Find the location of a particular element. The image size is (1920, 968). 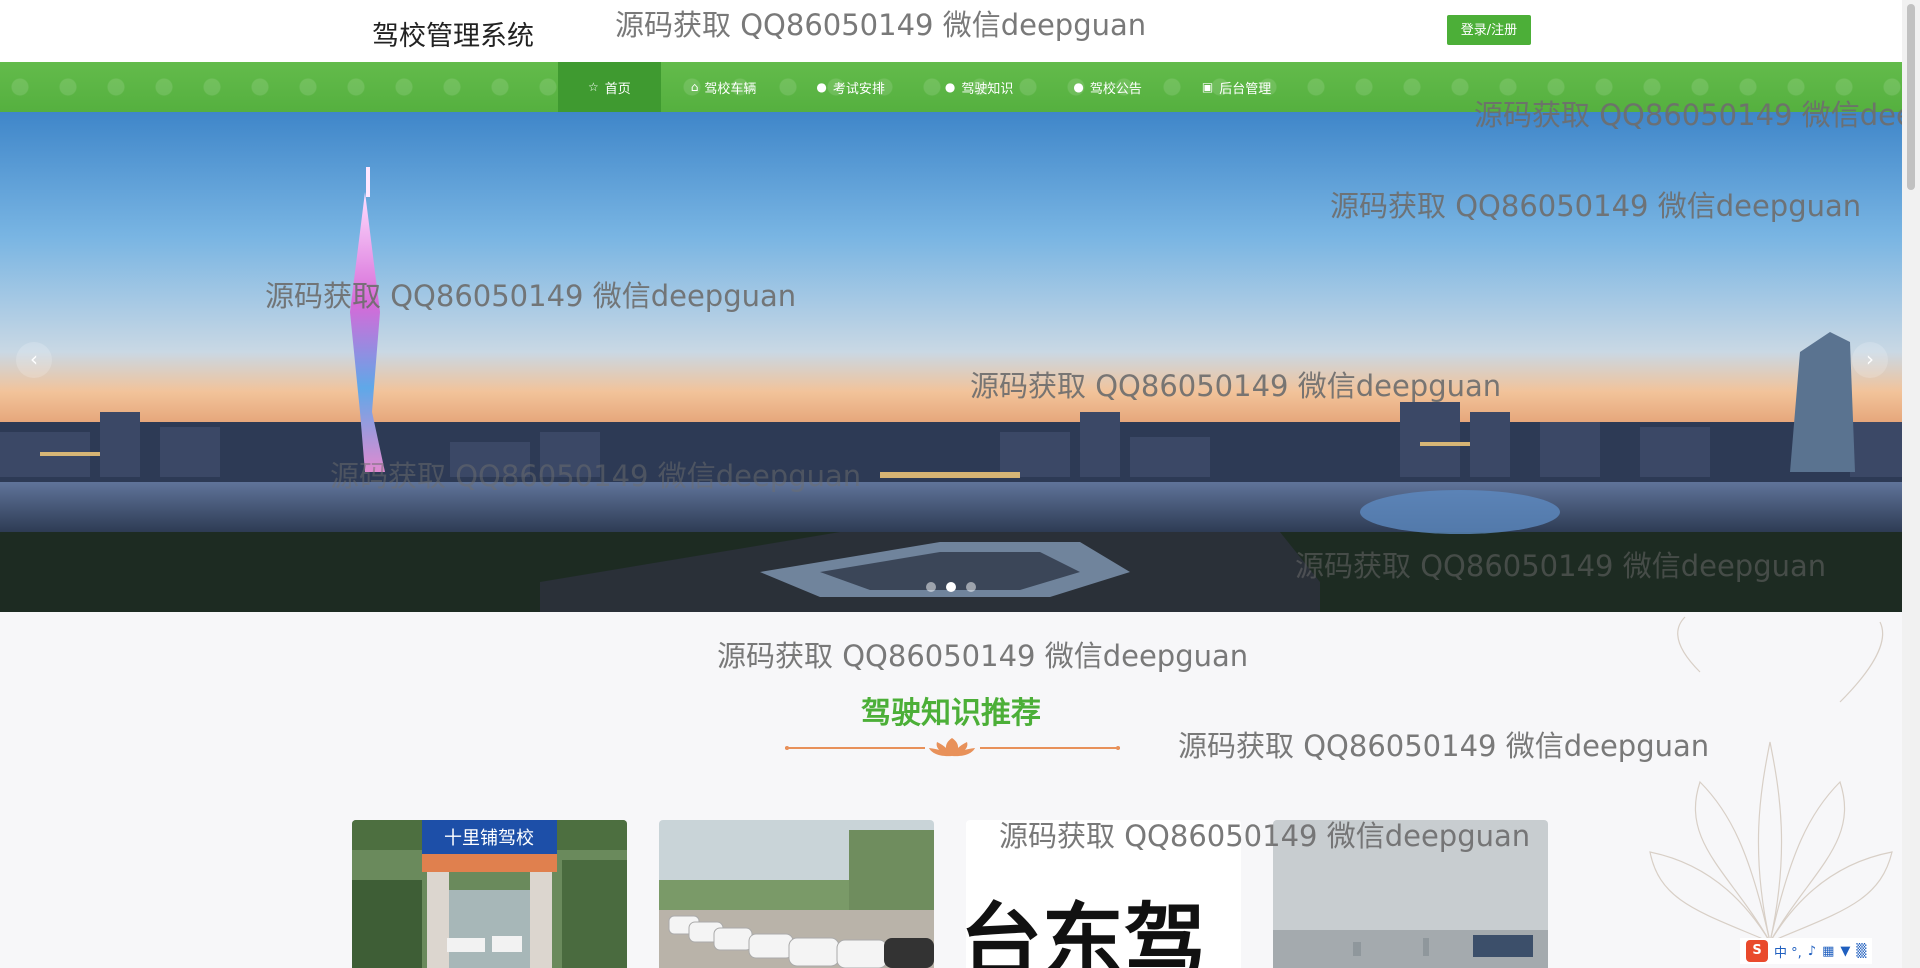

title-divider is located at coordinates (952, 747).